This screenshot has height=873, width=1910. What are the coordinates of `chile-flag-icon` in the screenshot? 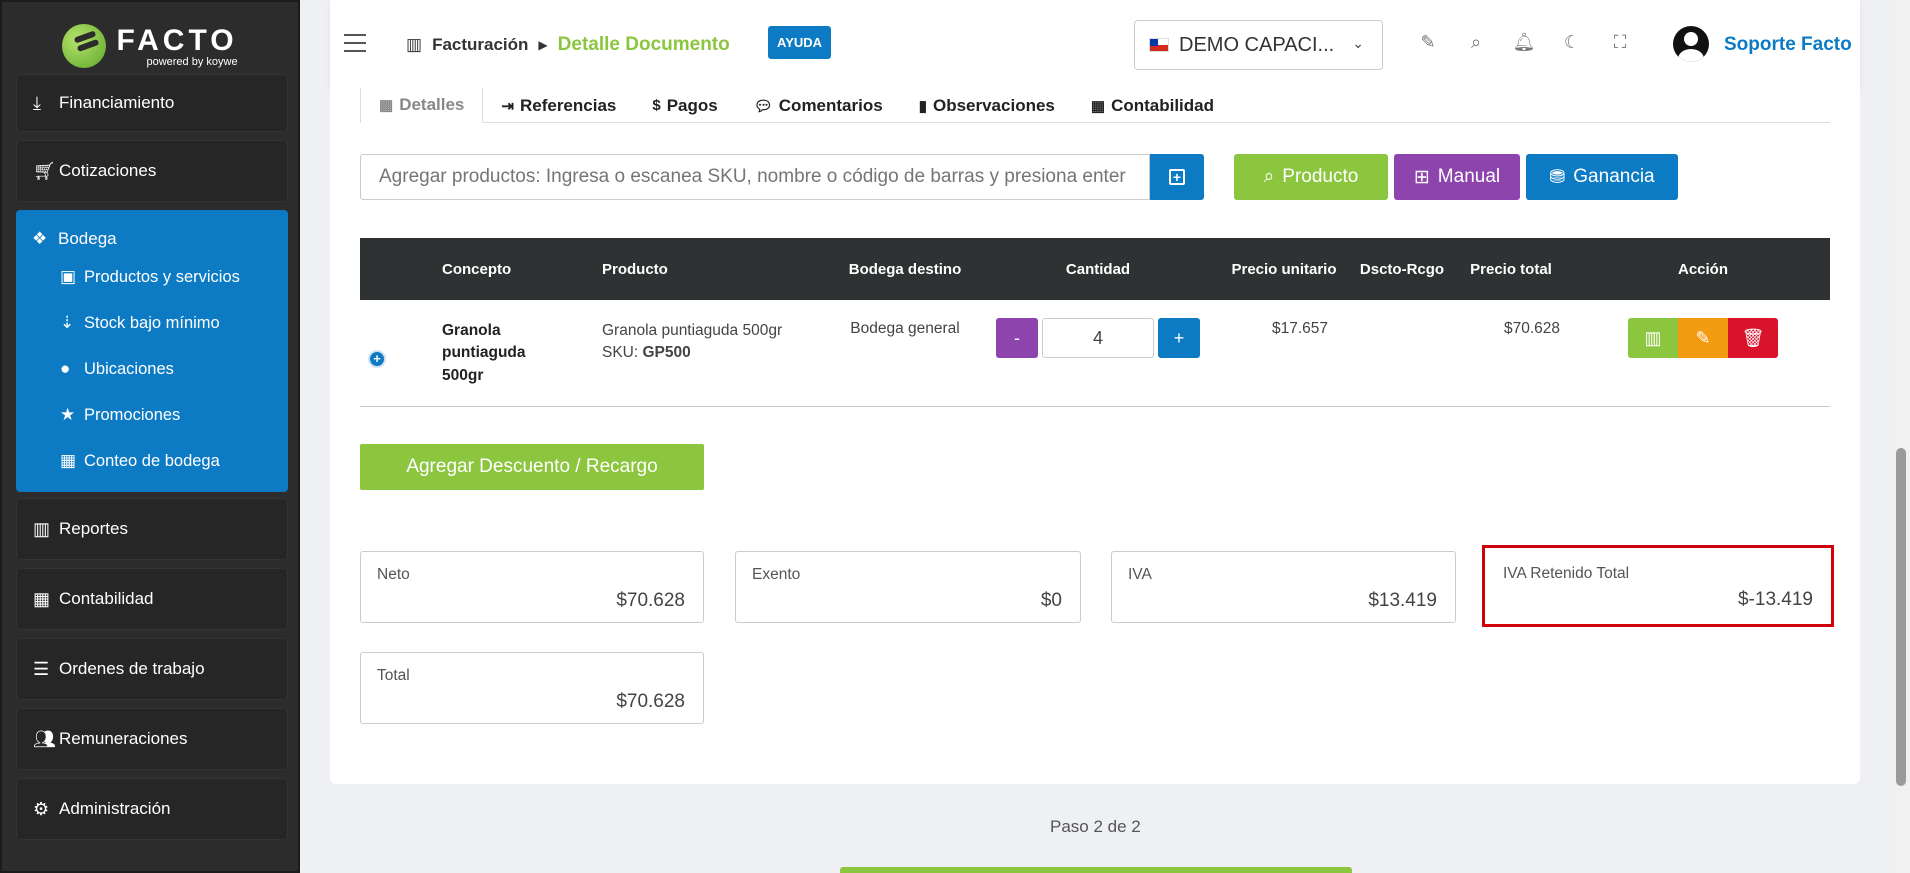 It's located at (1159, 45).